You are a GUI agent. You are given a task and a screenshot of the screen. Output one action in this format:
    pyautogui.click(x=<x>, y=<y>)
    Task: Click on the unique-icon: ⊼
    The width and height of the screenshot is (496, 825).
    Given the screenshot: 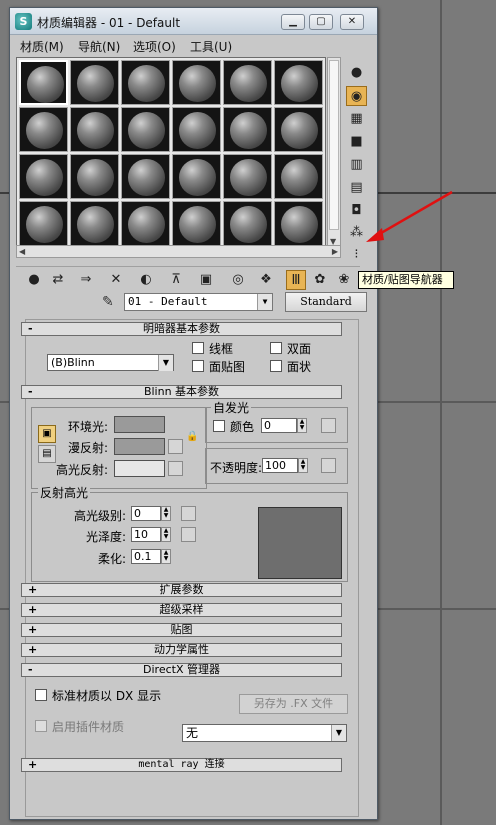 What is the action you would take?
    pyautogui.click(x=176, y=280)
    